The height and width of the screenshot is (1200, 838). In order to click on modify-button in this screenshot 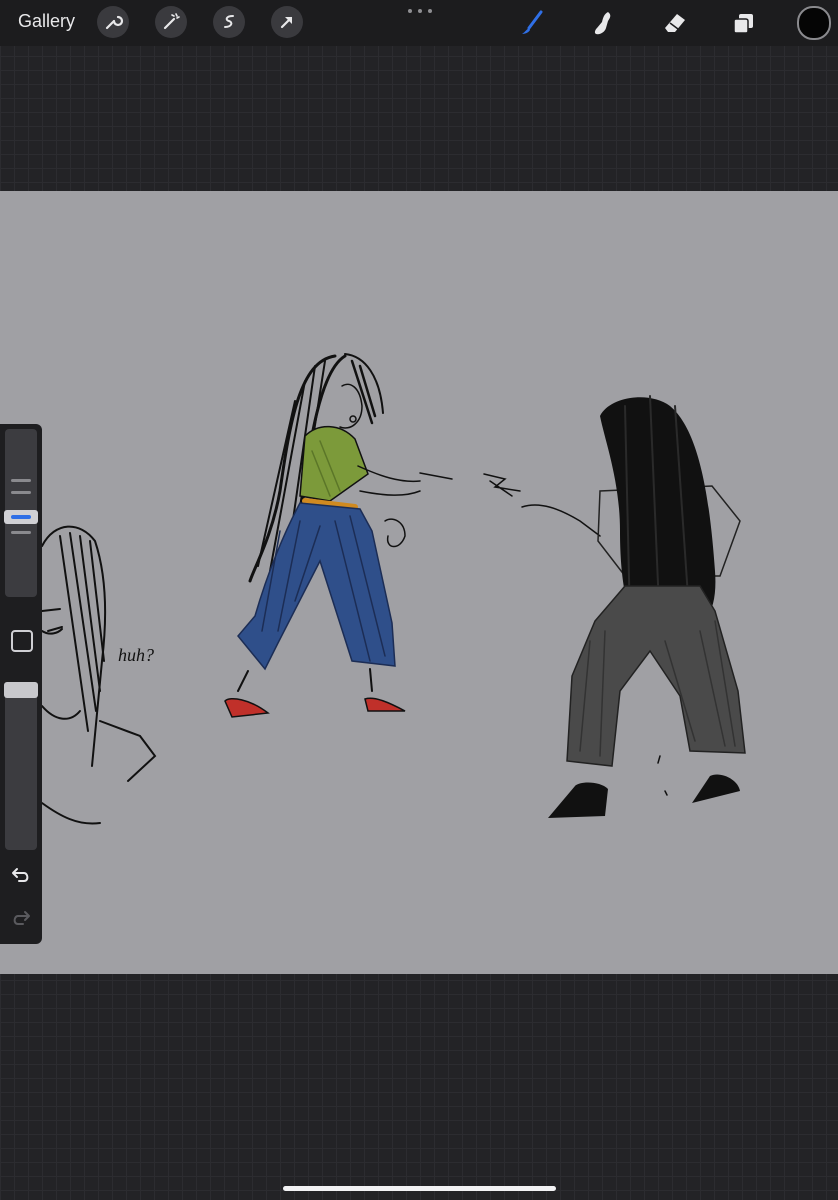, I will do `click(22, 641)`.